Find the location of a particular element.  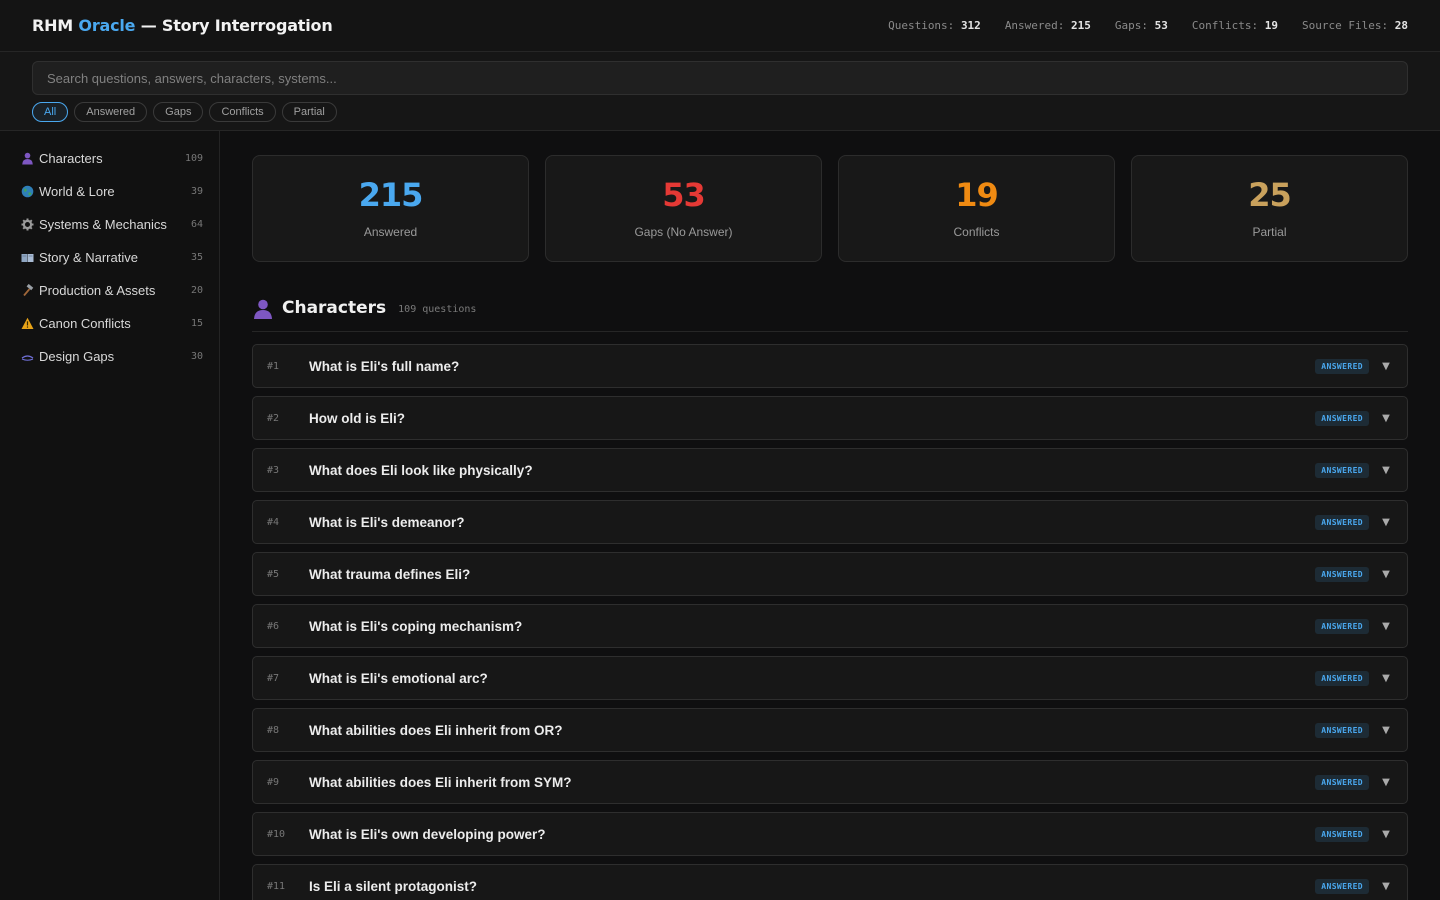

section-count: 109 questions is located at coordinates (437, 309).